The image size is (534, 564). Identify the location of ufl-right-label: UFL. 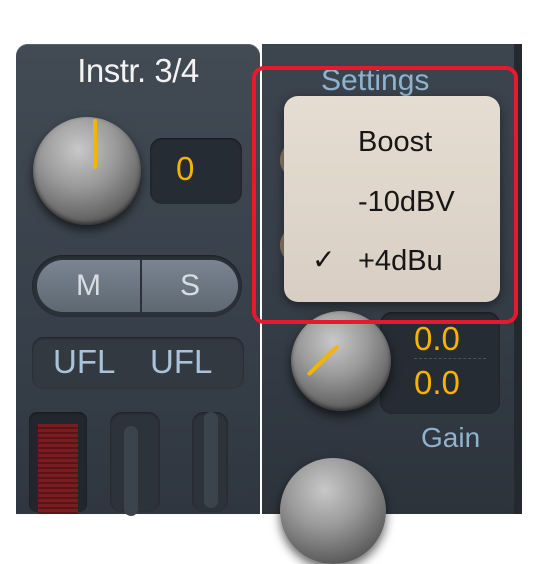
(181, 361).